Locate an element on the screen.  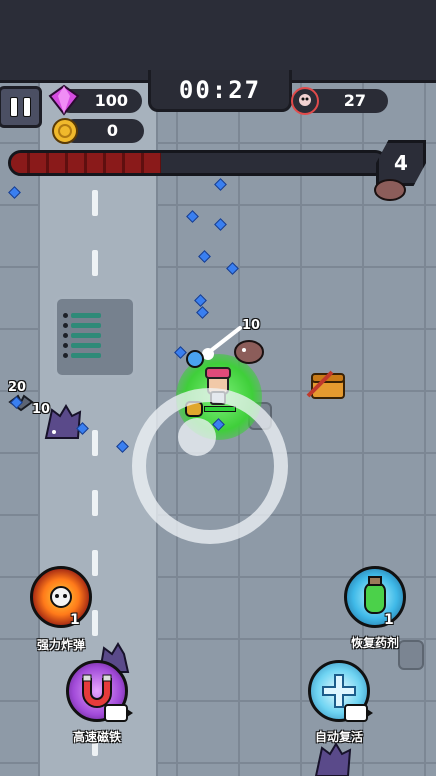
xp-bar is located at coordinates (198, 163).